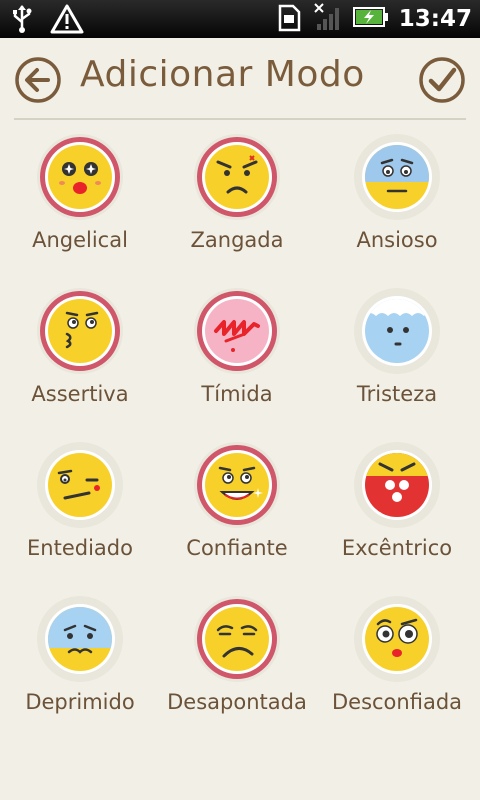 This screenshot has width=480, height=800. What do you see at coordinates (222, 74) in the screenshot?
I see `page-title: Adicionar Modo` at bounding box center [222, 74].